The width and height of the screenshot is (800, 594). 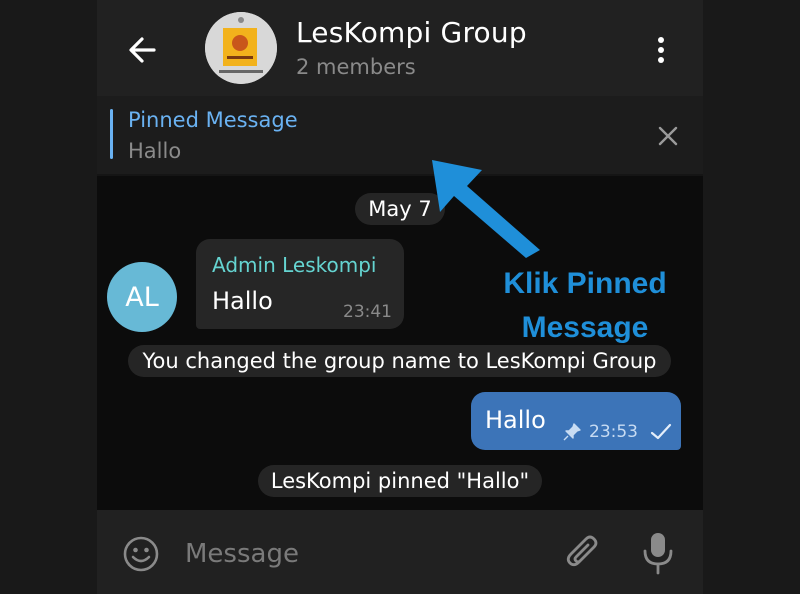 I want to click on group-avatar, so click(x=241, y=48).